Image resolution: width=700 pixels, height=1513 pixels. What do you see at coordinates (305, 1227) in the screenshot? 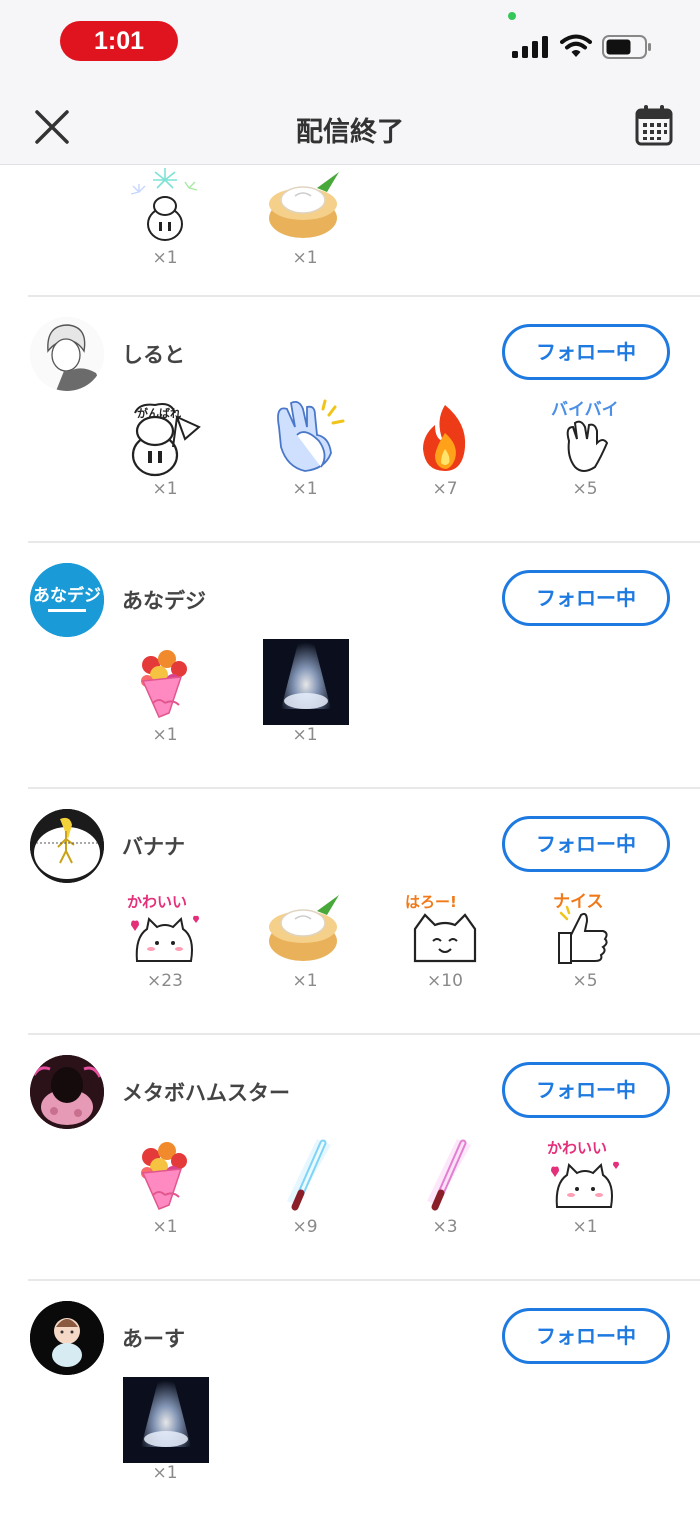
I see `gift-count: ×9` at bounding box center [305, 1227].